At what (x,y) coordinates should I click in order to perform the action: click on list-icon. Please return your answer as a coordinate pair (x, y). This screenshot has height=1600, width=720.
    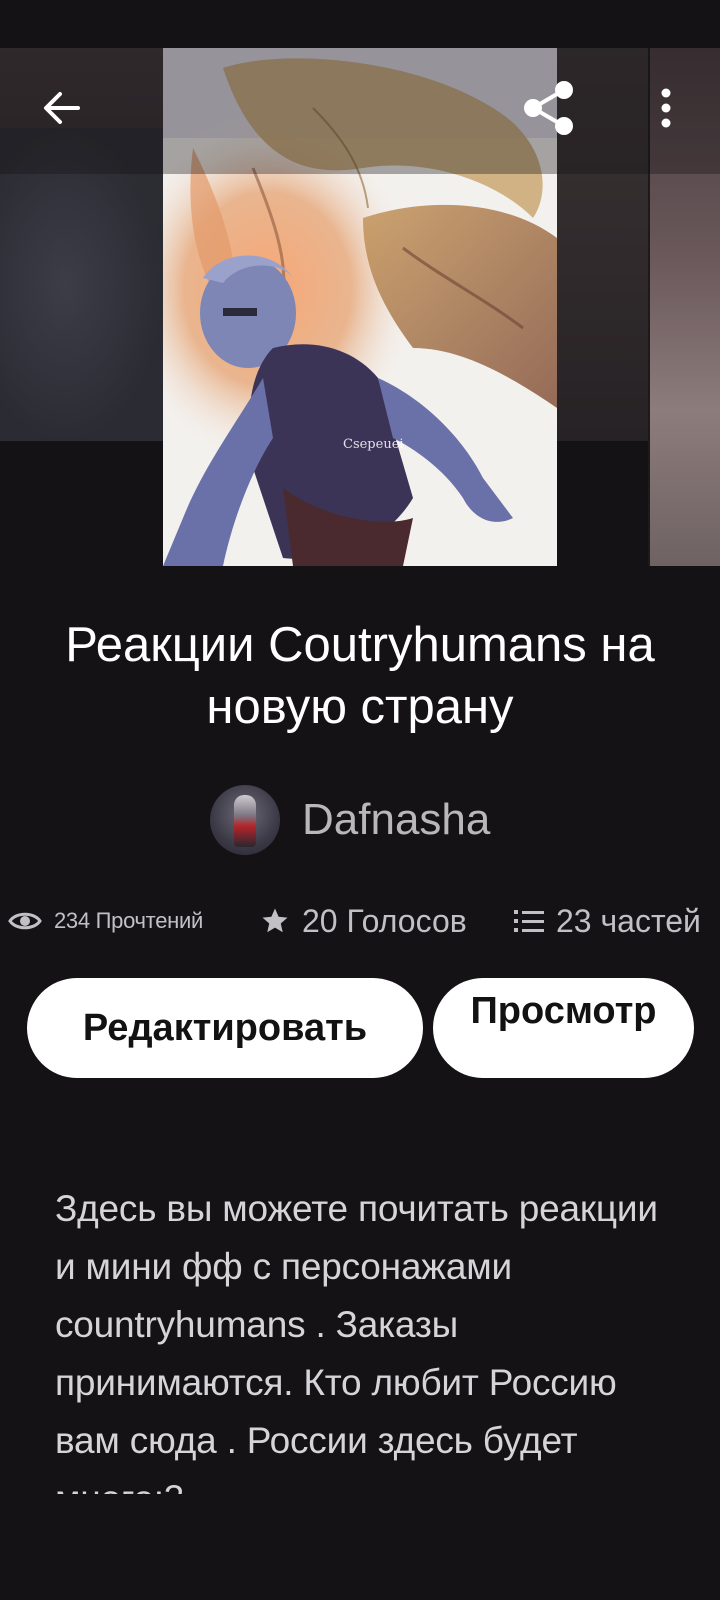
    Looking at the image, I should click on (529, 921).